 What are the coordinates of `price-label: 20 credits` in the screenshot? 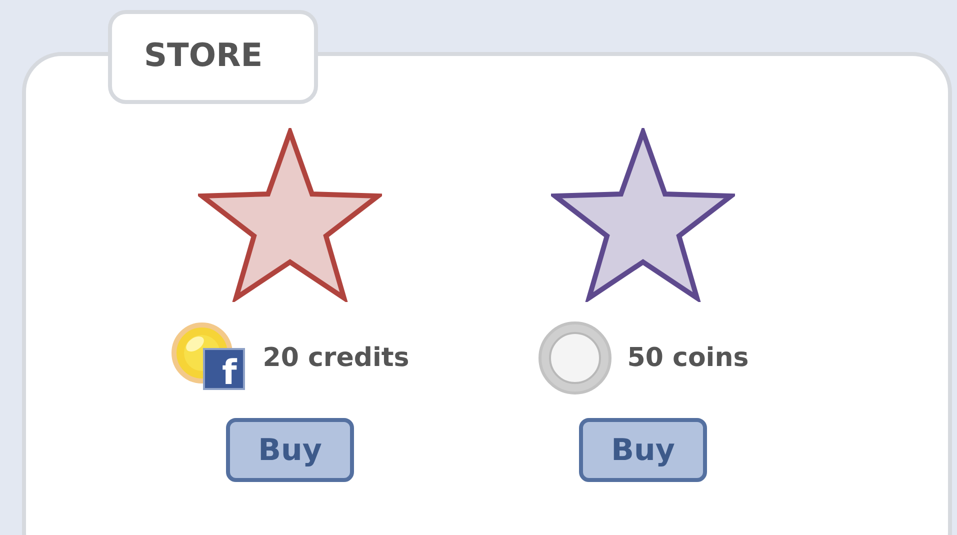 It's located at (336, 358).